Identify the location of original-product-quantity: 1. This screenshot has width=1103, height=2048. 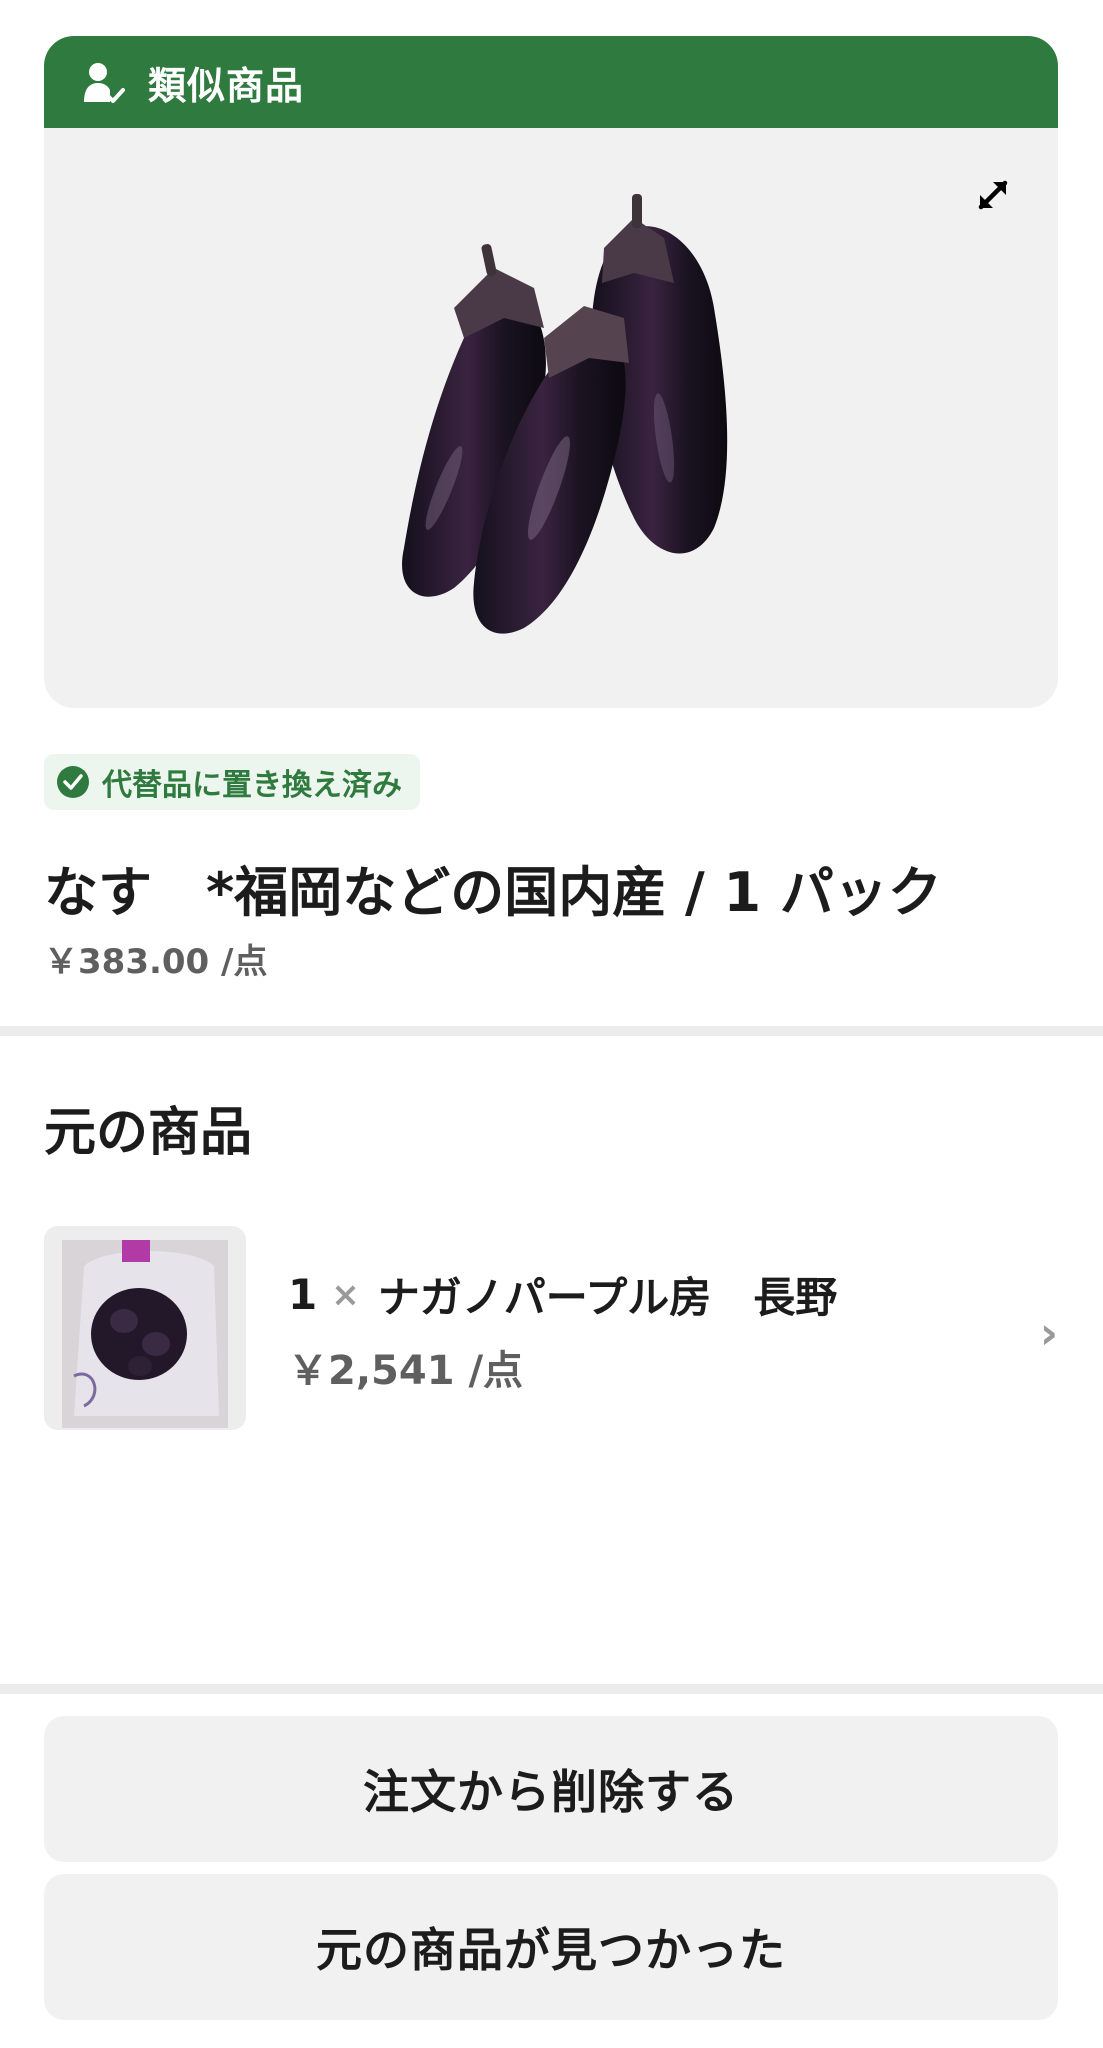
(303, 1294).